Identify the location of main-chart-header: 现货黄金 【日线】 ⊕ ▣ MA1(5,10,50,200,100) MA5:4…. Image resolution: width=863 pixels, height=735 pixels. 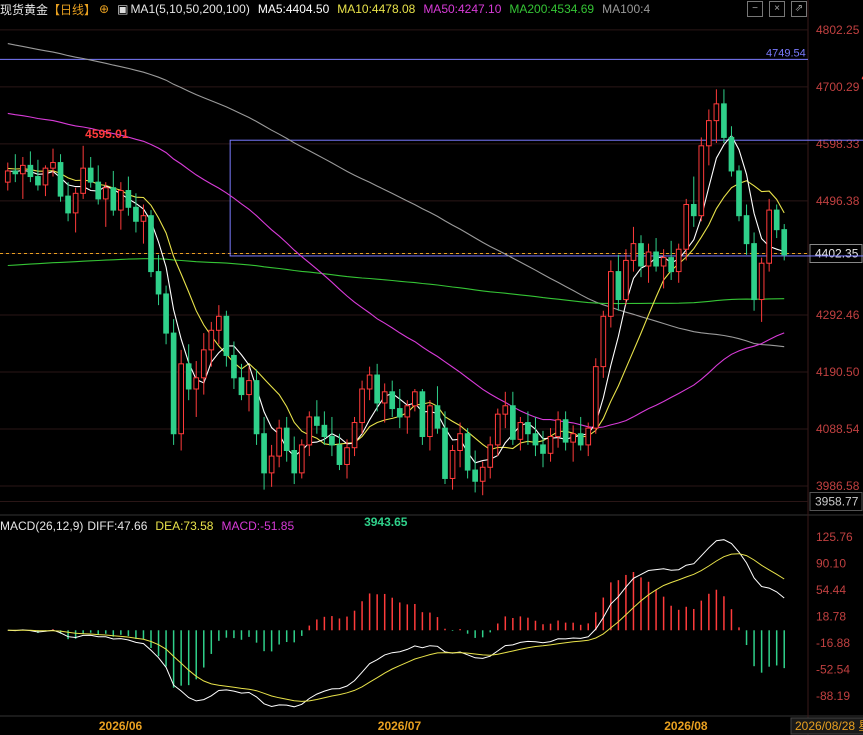
(329, 9).